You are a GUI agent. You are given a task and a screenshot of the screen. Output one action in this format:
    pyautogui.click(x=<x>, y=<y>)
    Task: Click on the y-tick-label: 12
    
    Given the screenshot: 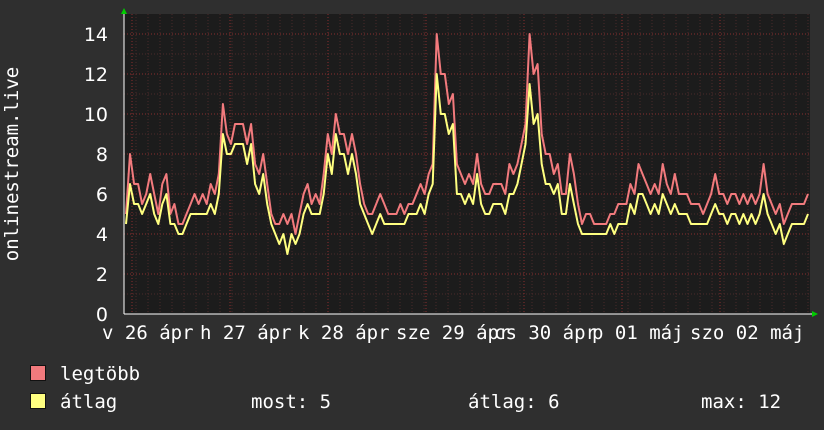 What is the action you would take?
    pyautogui.click(x=96, y=75)
    